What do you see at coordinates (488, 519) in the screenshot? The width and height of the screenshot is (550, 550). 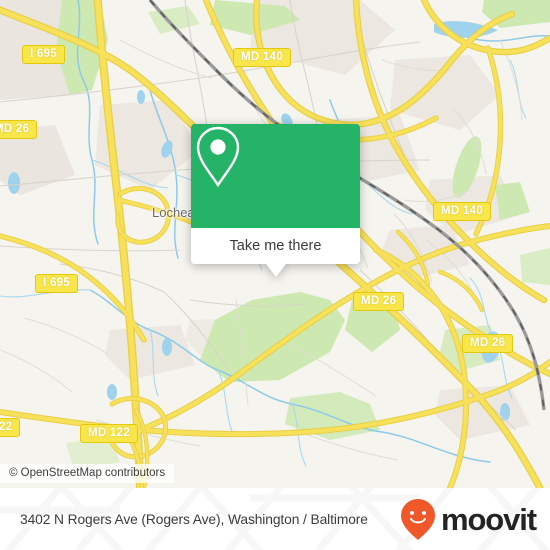 I see `moovit-wordmark: moovit` at bounding box center [488, 519].